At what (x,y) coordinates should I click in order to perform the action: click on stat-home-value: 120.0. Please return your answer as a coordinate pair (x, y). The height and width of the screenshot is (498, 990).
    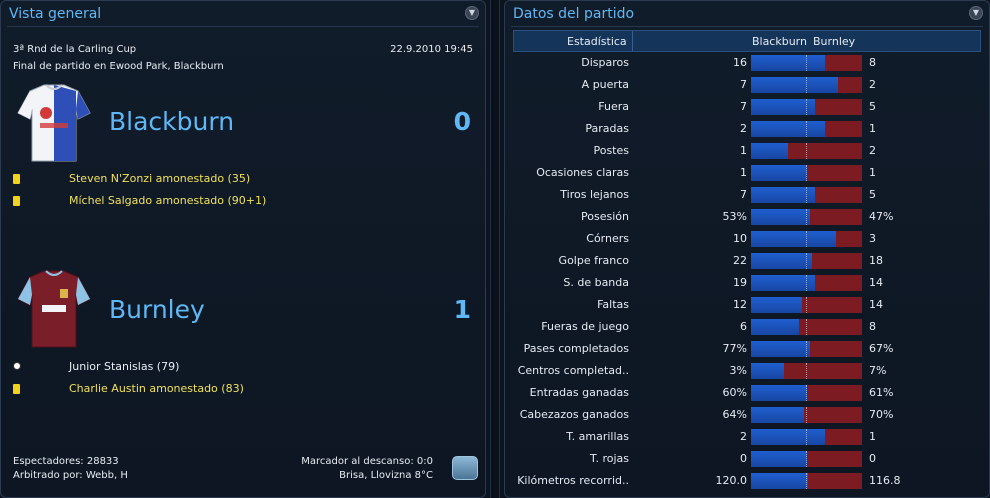
    Looking at the image, I should click on (731, 480).